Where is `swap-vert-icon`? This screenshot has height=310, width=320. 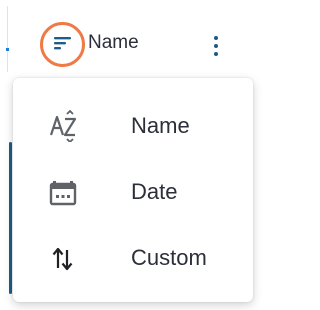
swap-vert-icon is located at coordinates (62, 259).